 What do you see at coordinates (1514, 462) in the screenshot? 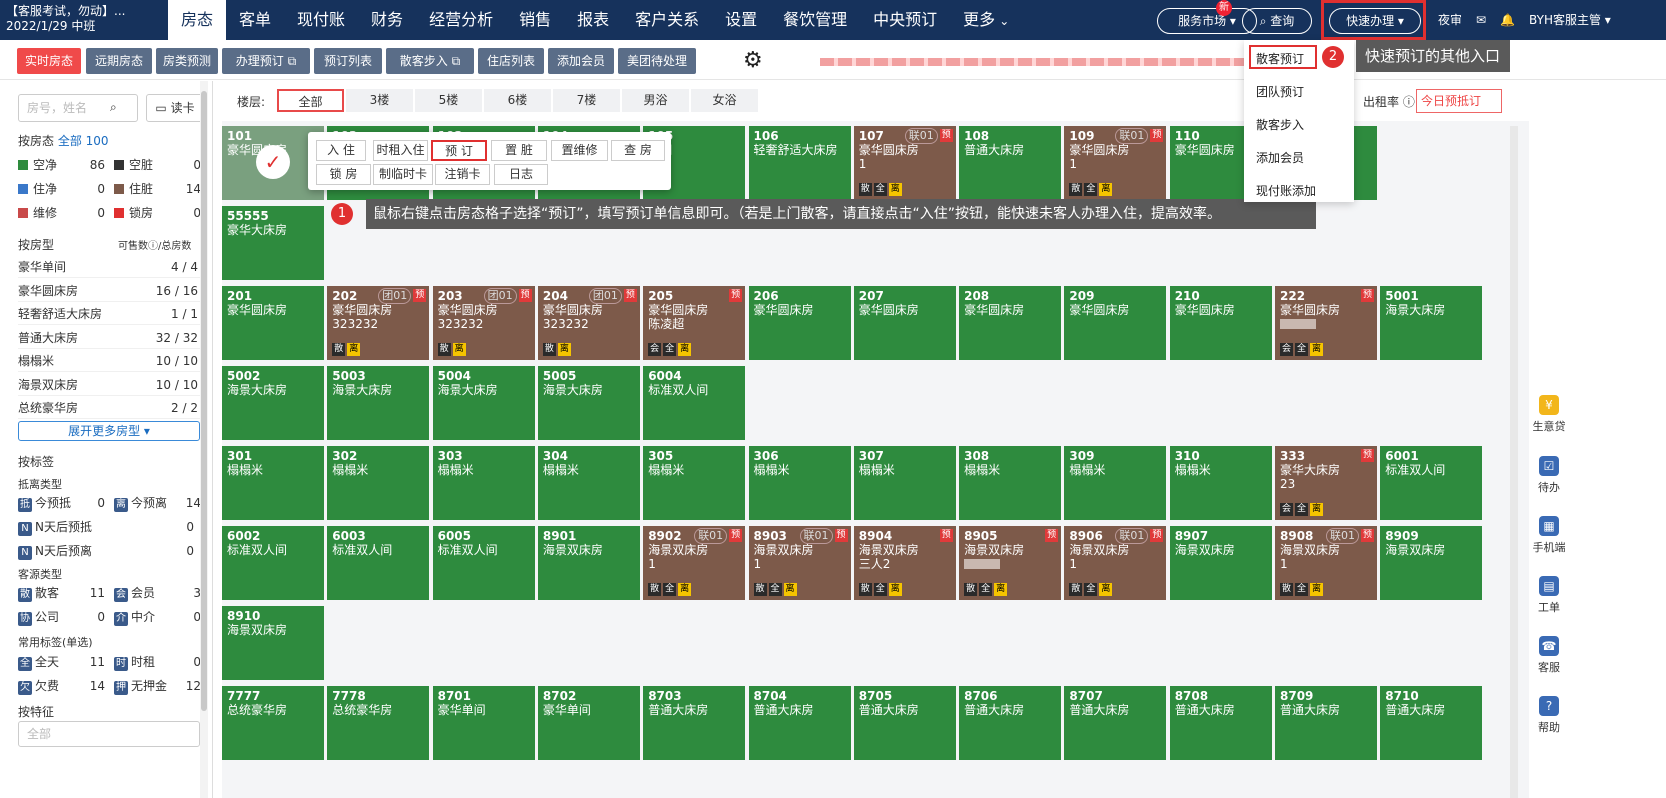
I see `main-scrollbar` at bounding box center [1514, 462].